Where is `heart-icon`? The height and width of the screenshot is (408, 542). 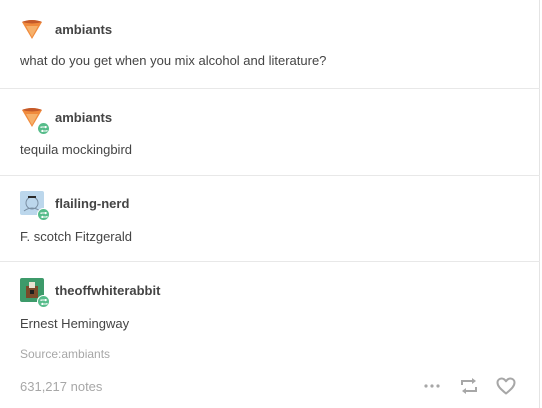
heart-icon is located at coordinates (506, 386).